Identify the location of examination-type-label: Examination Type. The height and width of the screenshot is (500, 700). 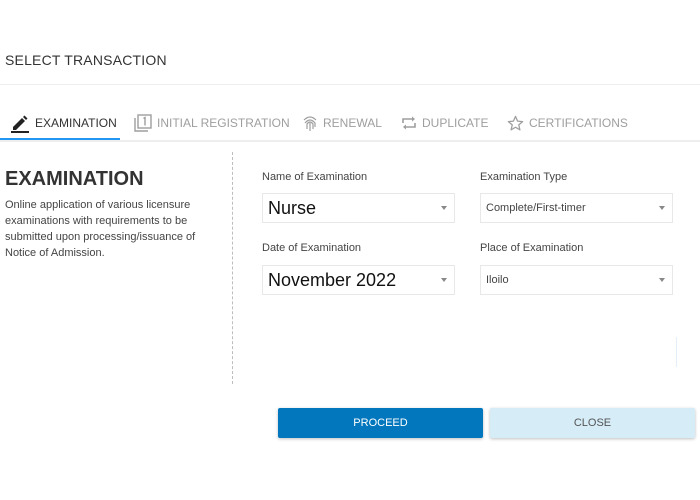
(524, 177).